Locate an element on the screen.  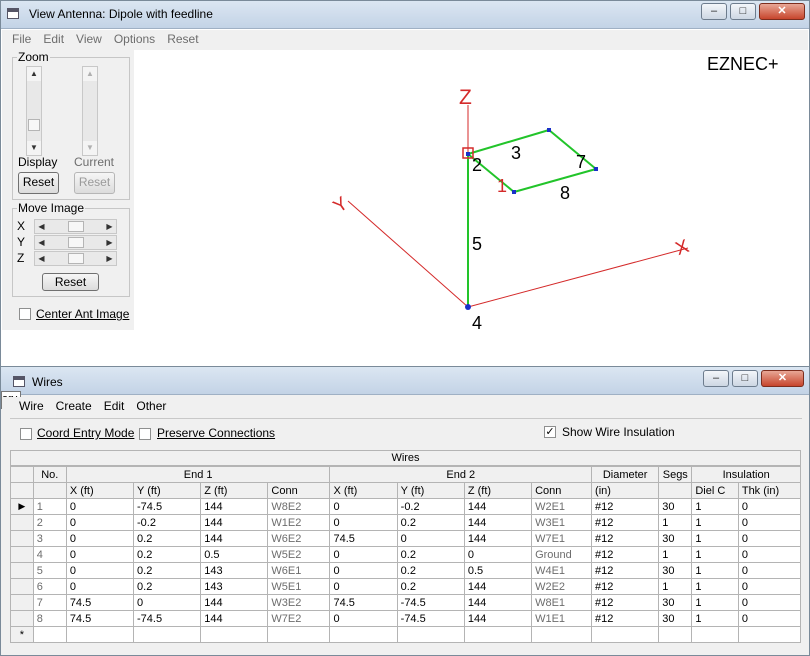
table-cell: 5 is located at coordinates (49, 570).